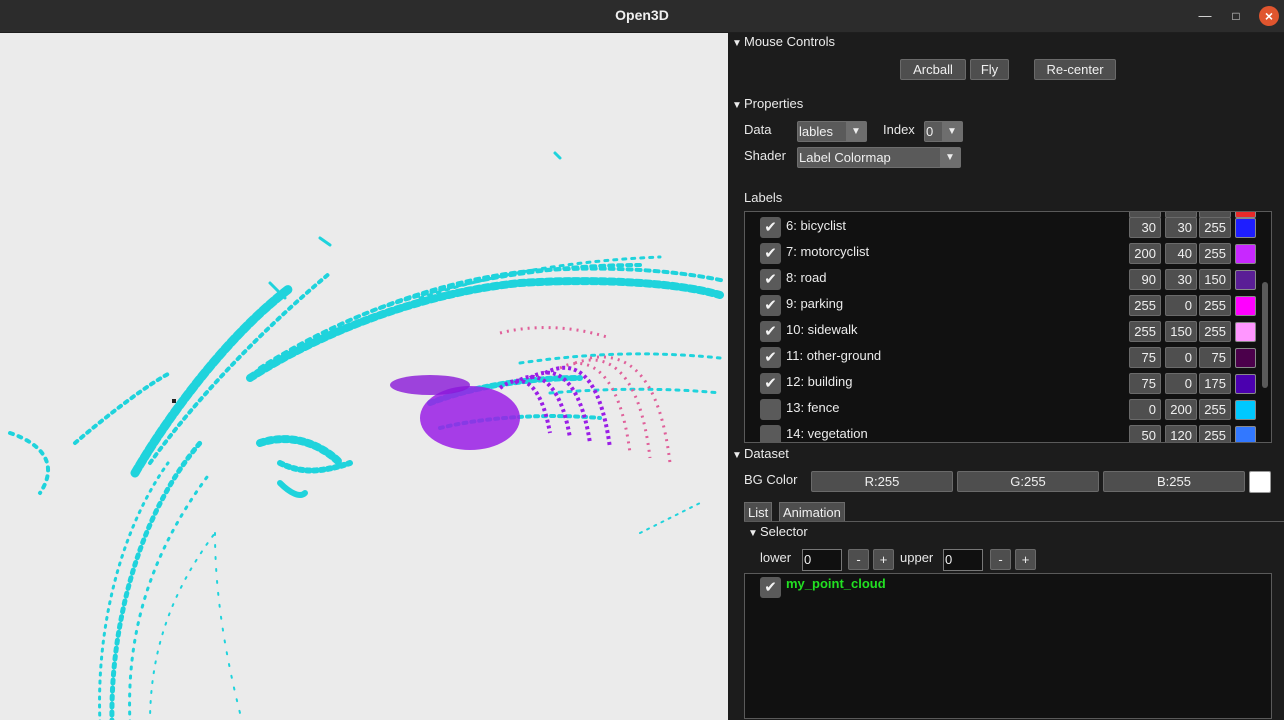 The width and height of the screenshot is (1284, 720). Describe the element at coordinates (758, 512) in the screenshot. I see `tab-list: List` at that location.